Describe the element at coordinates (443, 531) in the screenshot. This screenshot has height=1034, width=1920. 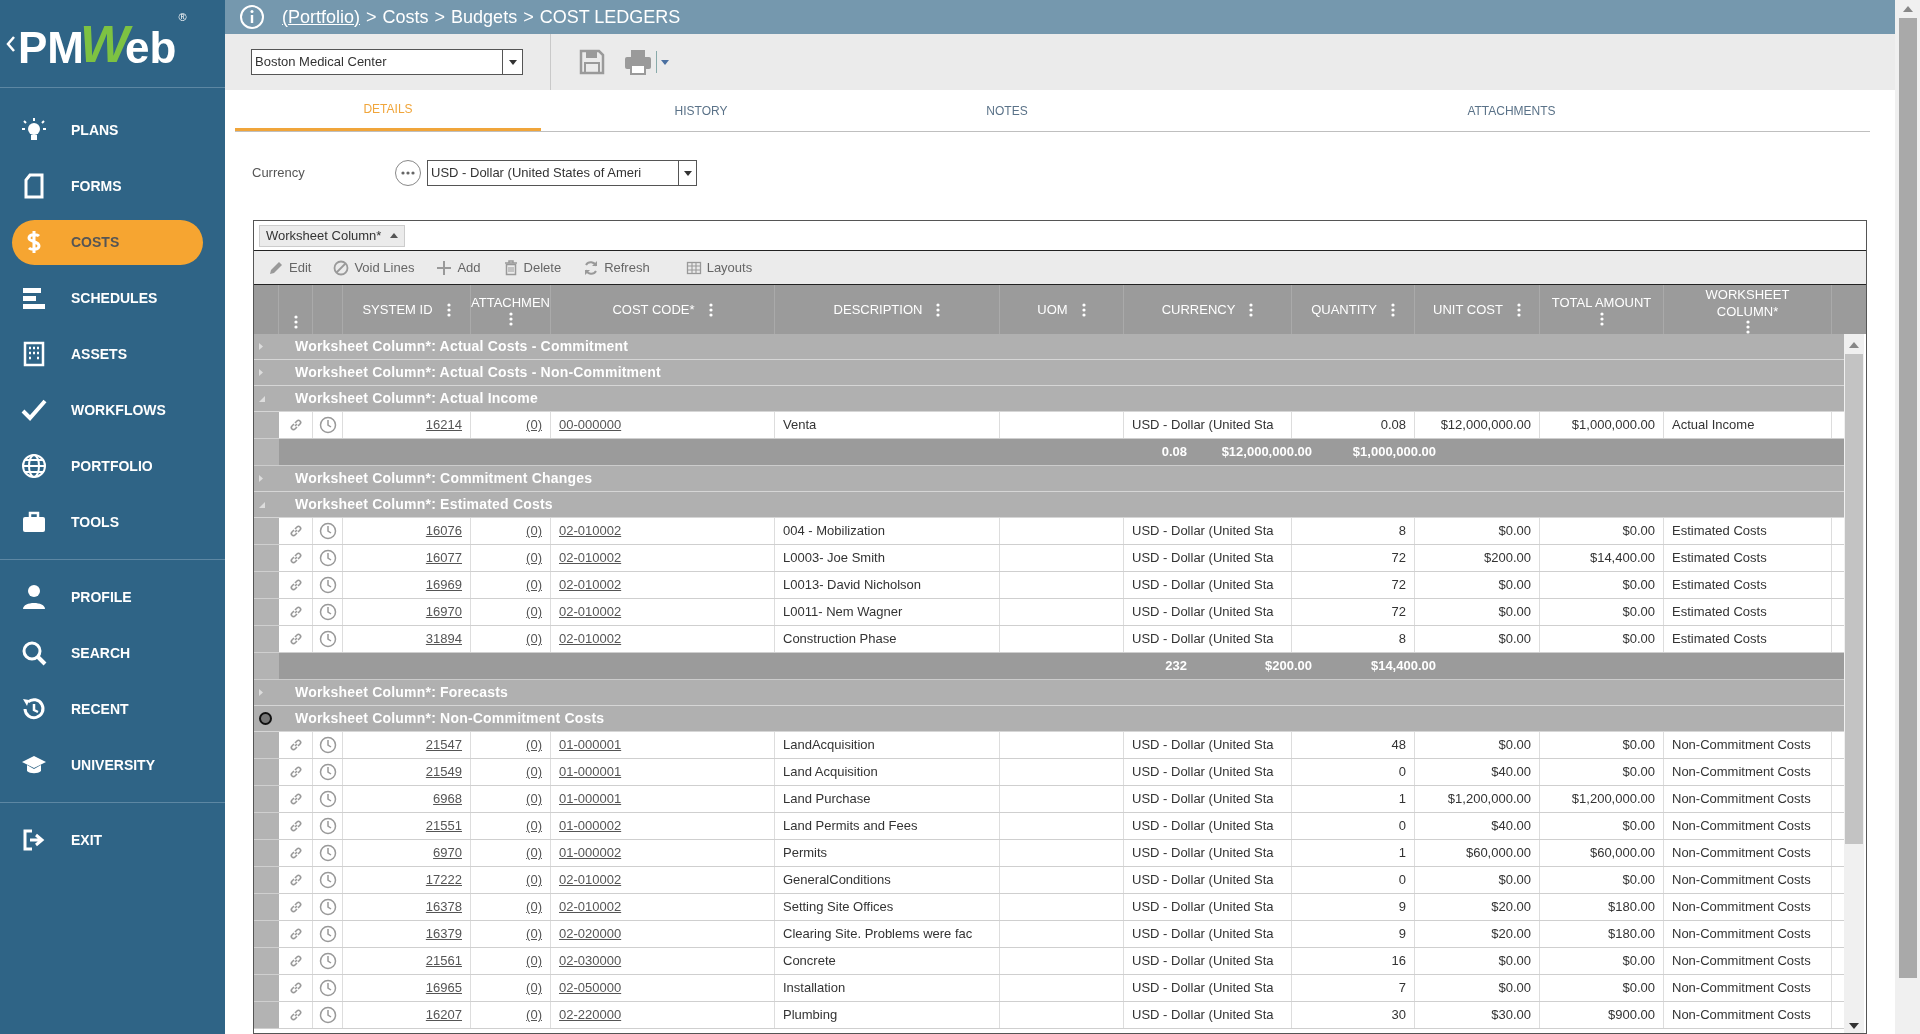
I see `table-link: 16076` at that location.